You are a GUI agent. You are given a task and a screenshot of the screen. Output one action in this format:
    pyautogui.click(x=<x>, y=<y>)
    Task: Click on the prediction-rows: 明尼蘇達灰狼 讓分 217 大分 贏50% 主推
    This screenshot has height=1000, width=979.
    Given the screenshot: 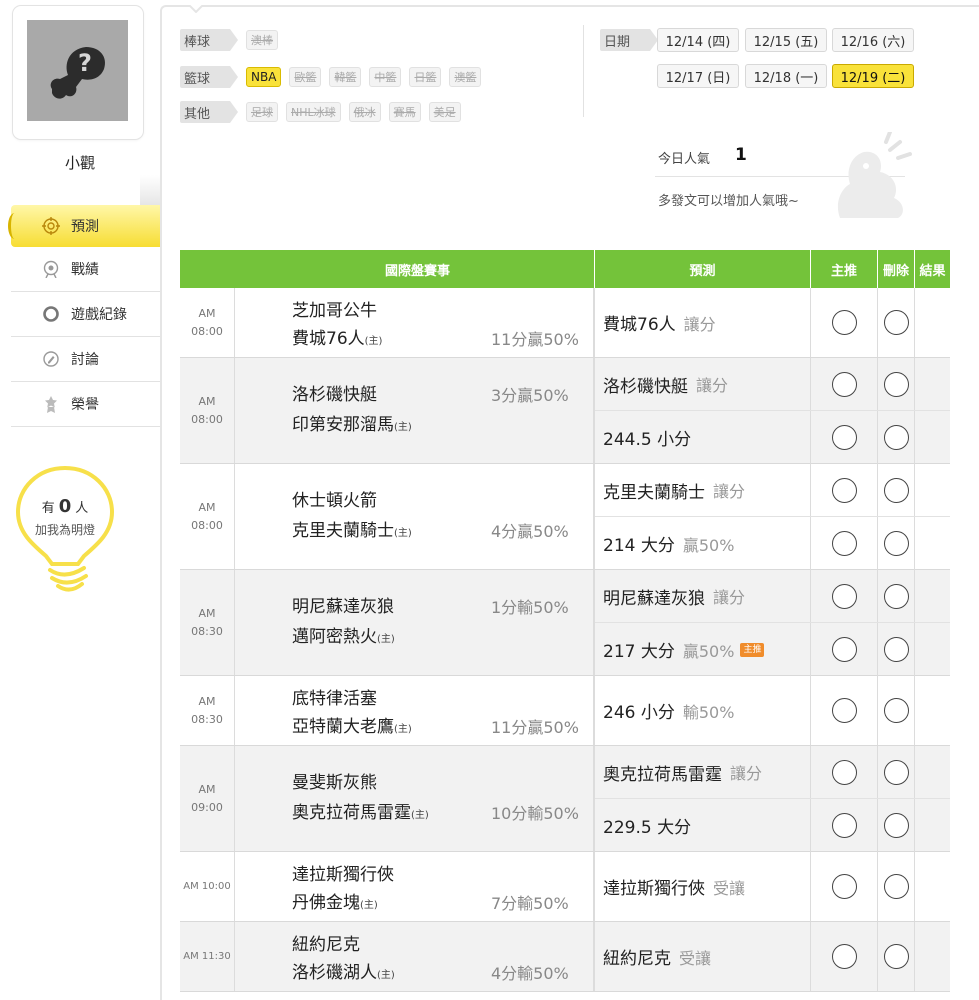 What is the action you would take?
    pyautogui.click(x=772, y=623)
    